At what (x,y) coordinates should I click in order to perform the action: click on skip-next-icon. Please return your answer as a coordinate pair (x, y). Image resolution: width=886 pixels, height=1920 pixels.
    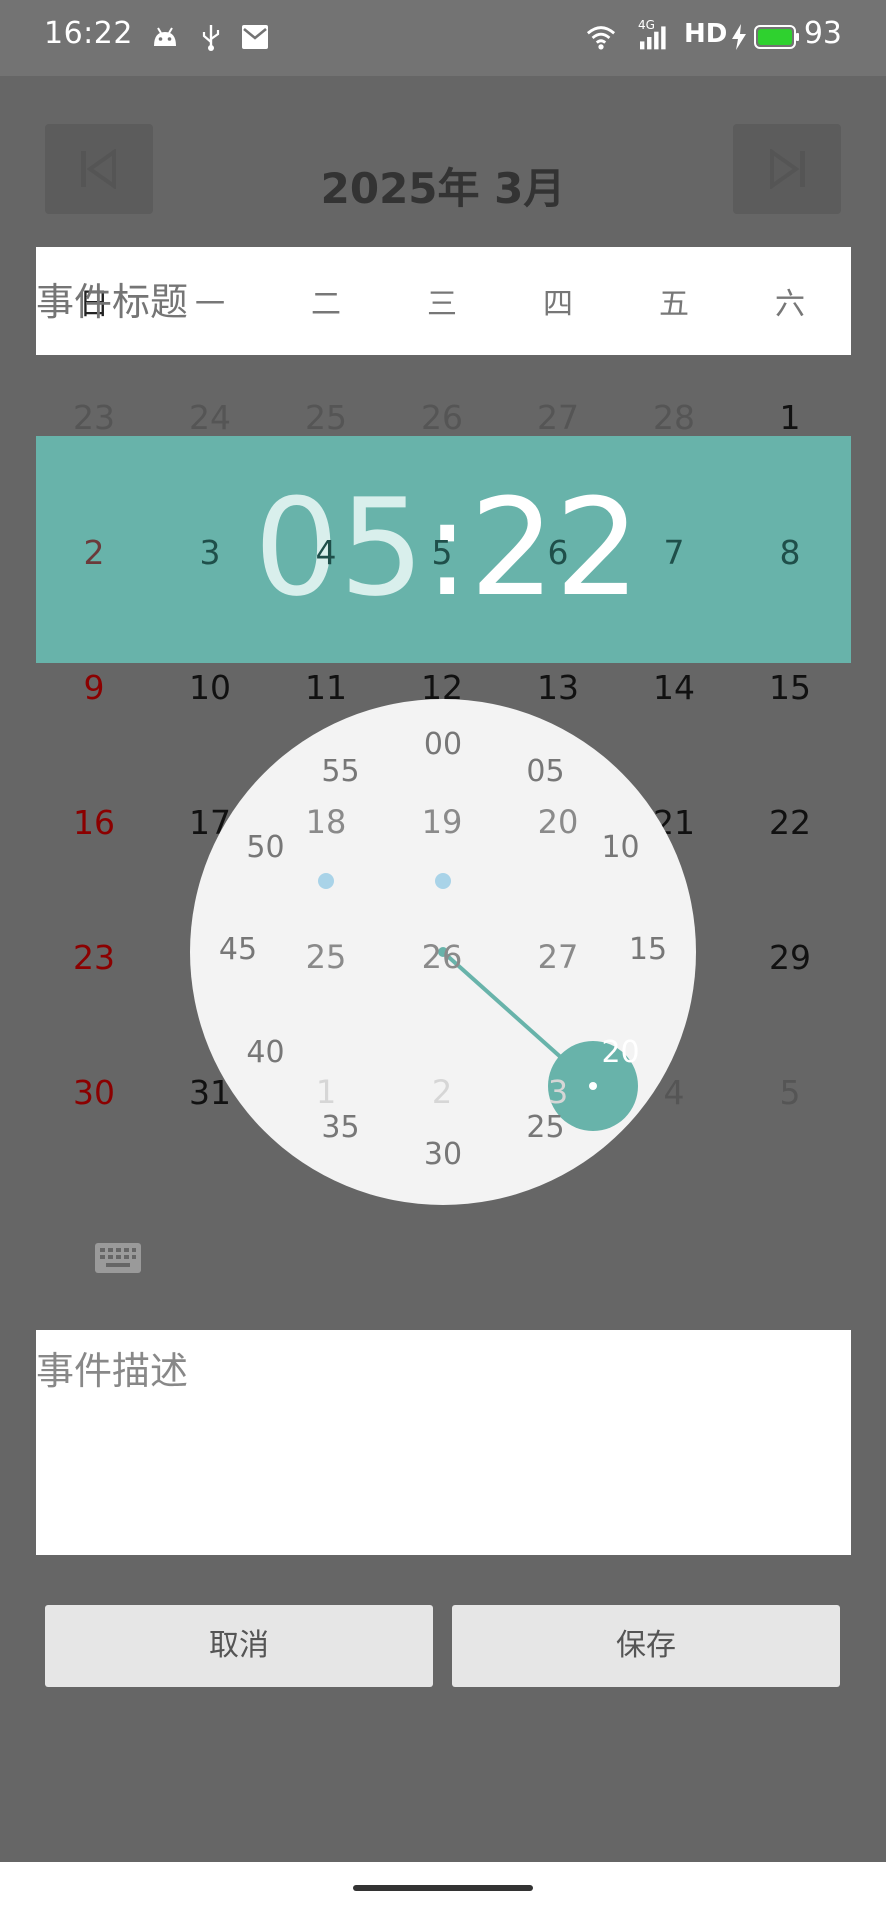
    Looking at the image, I should click on (787, 169).